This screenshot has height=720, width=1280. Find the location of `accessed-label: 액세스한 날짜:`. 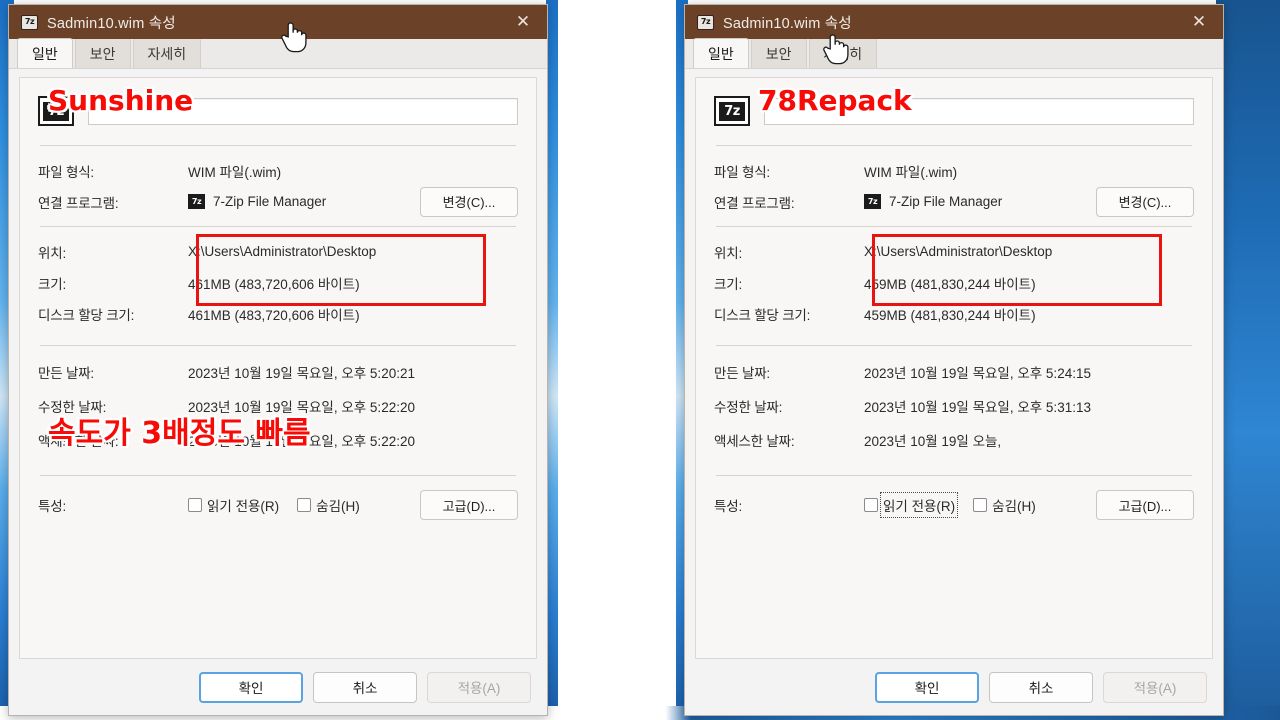

accessed-label: 액세스한 날짜: is located at coordinates (754, 441).